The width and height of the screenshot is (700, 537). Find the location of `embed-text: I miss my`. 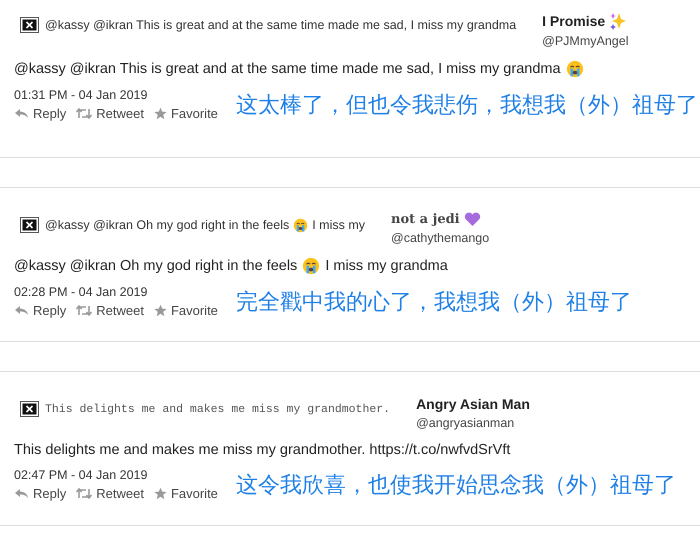

embed-text: I miss my is located at coordinates (339, 225).